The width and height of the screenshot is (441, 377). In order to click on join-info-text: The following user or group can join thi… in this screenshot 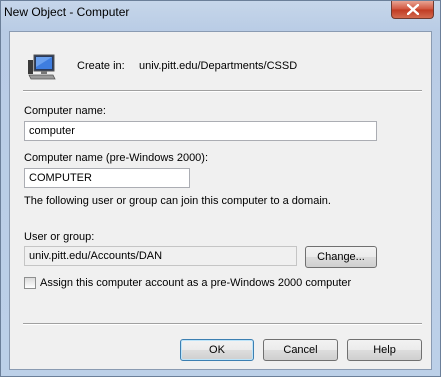, I will do `click(177, 201)`.